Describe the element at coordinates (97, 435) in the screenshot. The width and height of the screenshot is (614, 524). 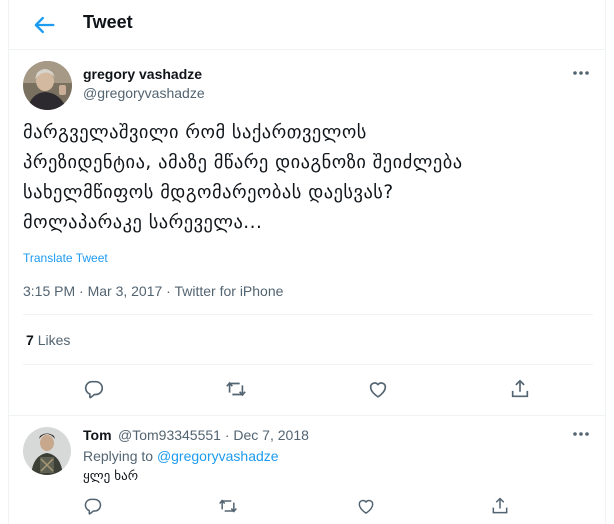
I see `reply-author-name: Tom` at that location.